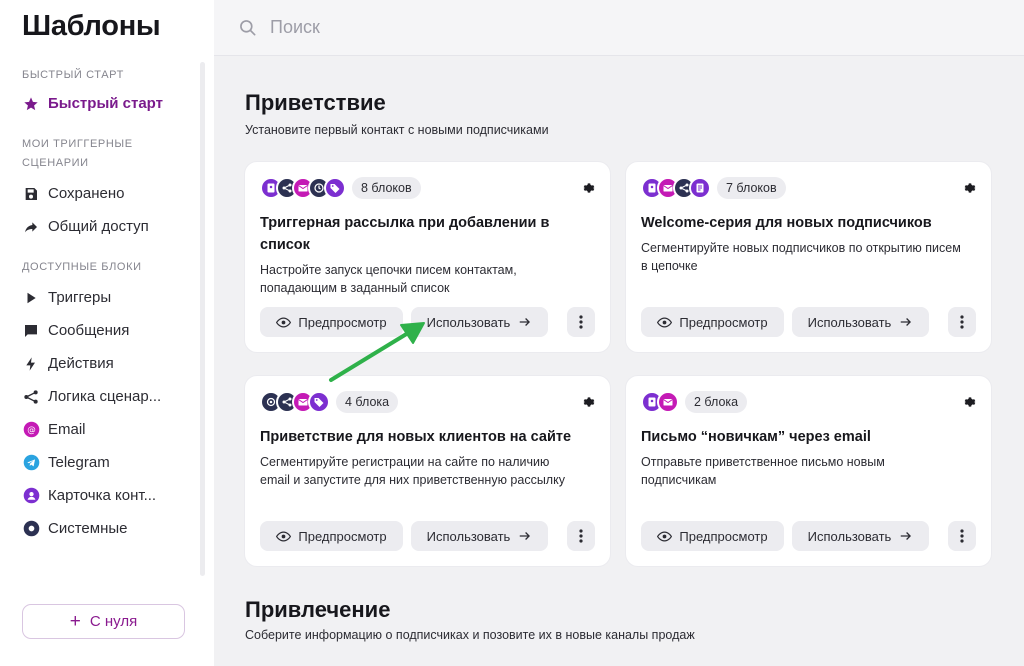  Describe the element at coordinates (109, 429) in the screenshot. I see `sidebar-item-email: @ Email` at that location.